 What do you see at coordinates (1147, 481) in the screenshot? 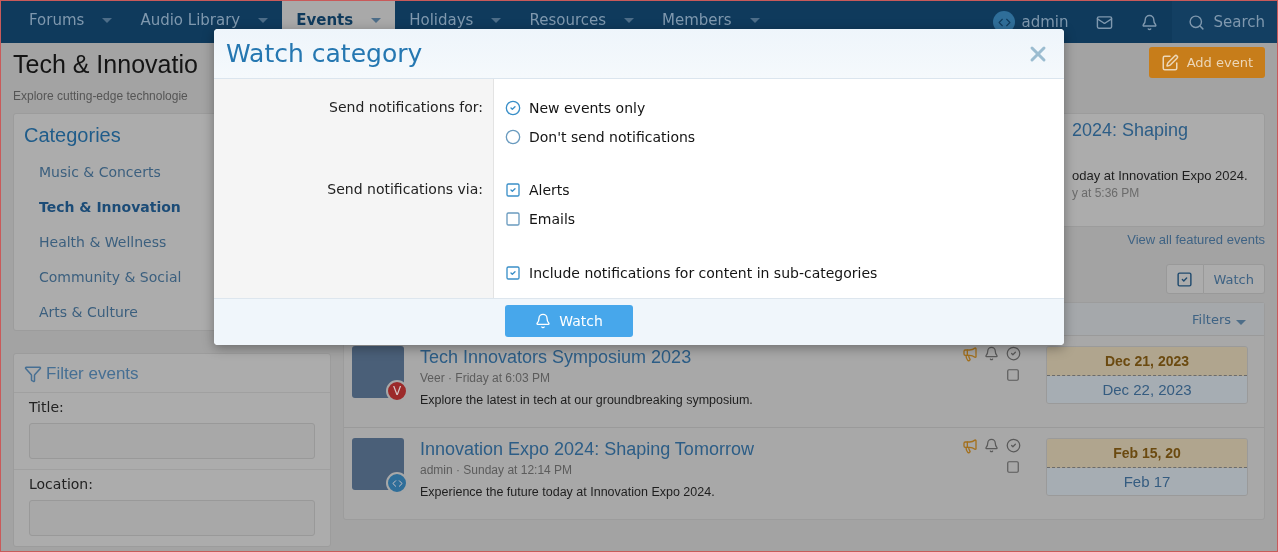
I see `end-date: Feb 17` at bounding box center [1147, 481].